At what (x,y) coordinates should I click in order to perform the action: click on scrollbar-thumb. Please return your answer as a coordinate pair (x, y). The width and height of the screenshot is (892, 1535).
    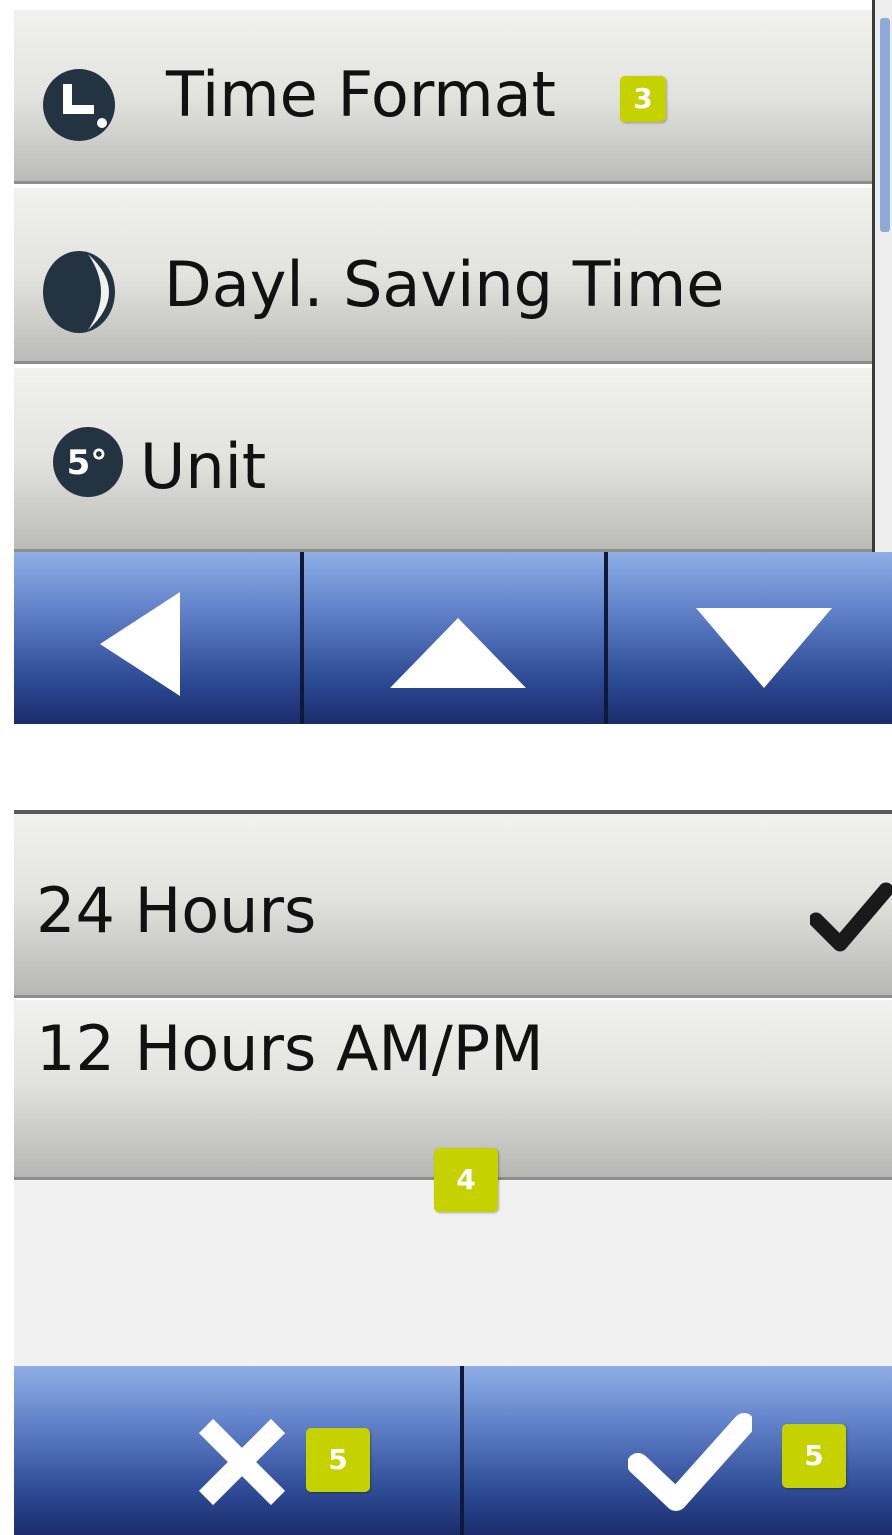
    Looking at the image, I should click on (885, 125).